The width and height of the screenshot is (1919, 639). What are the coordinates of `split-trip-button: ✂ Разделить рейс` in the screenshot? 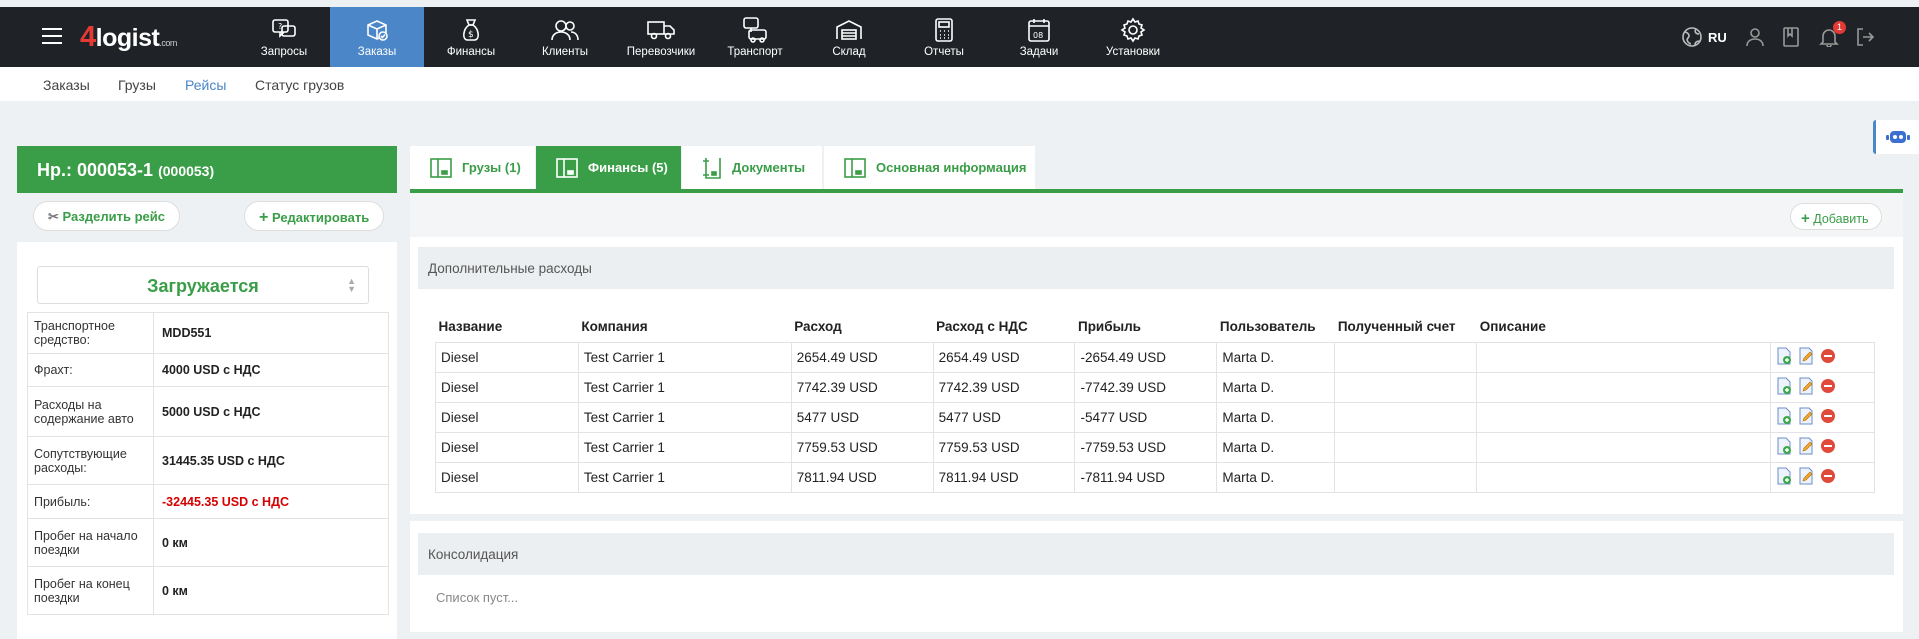 It's located at (106, 216).